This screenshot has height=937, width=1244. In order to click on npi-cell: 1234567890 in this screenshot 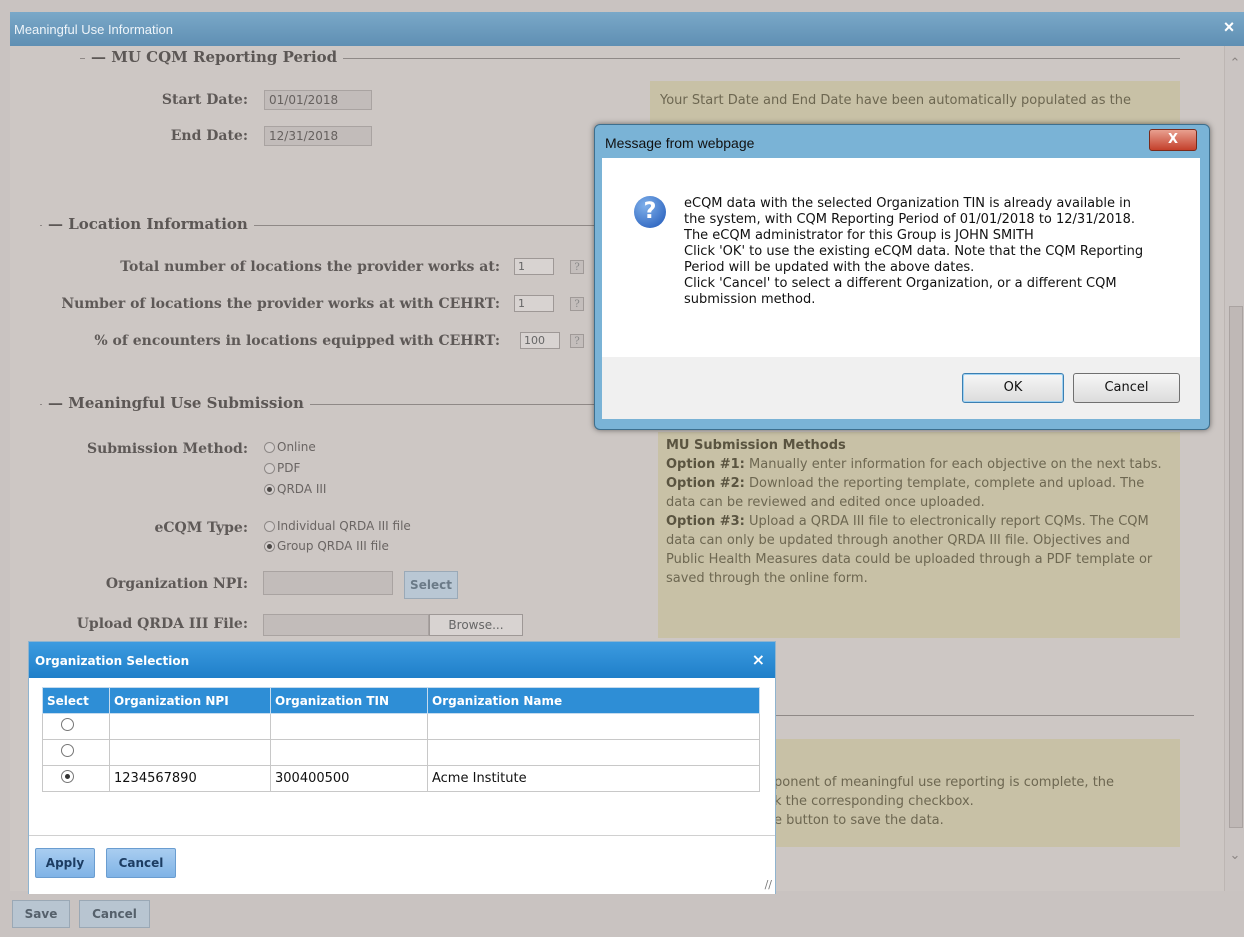, I will do `click(190, 778)`.